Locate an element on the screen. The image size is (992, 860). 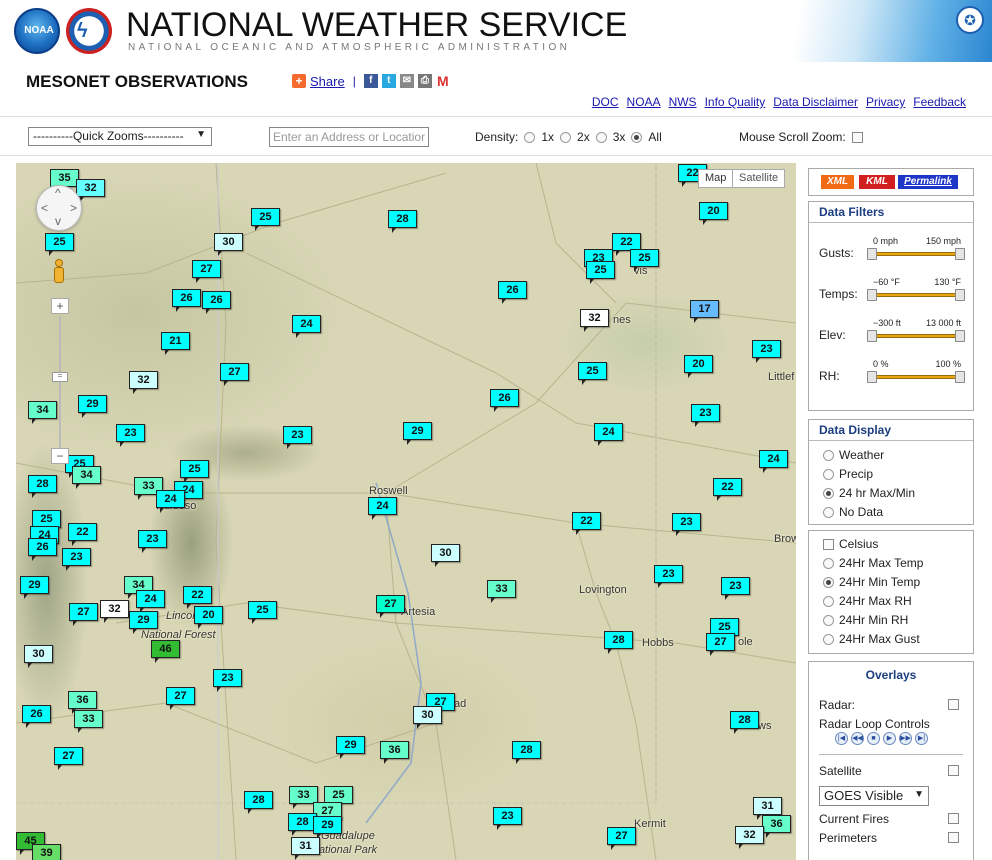
nav-link-info-quality: Info Quality is located at coordinates (735, 102).